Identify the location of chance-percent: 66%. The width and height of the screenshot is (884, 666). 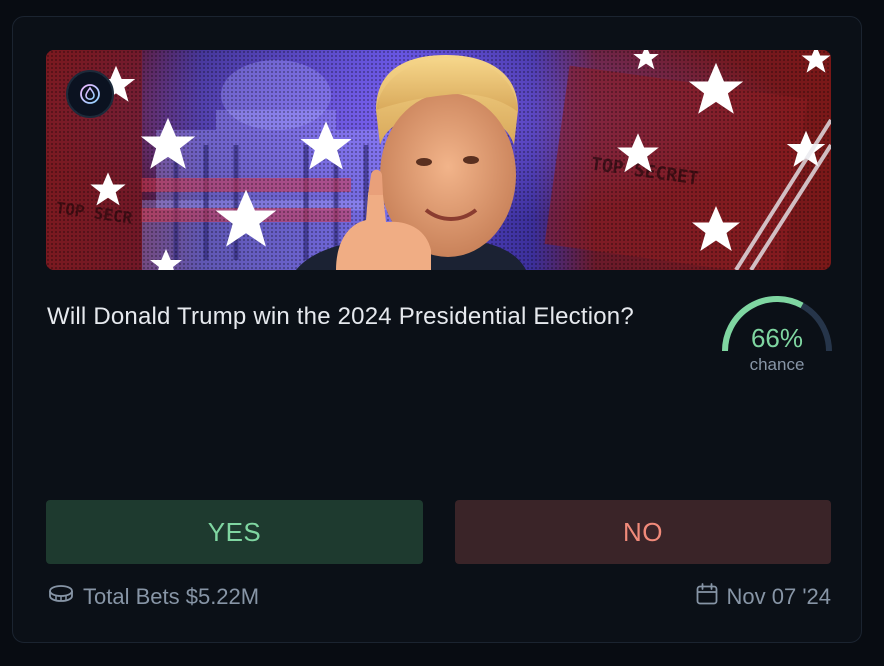
(777, 338).